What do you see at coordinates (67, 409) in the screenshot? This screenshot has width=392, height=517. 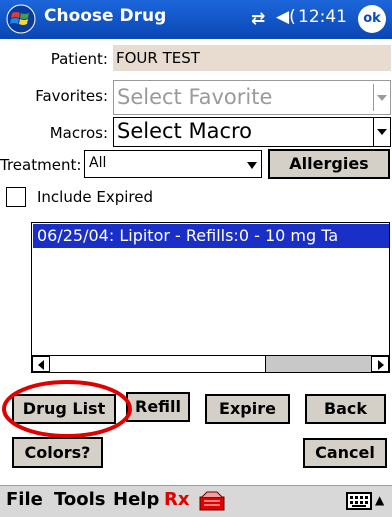 I see `highlight-circle` at bounding box center [67, 409].